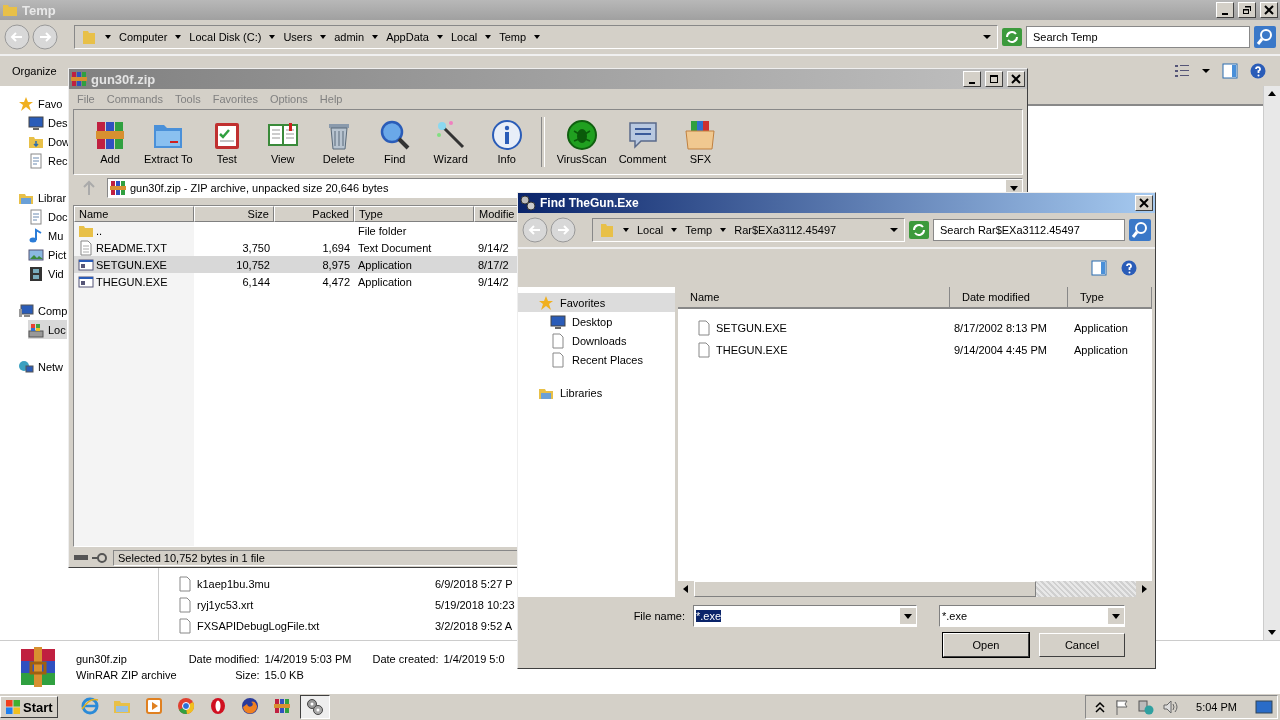  What do you see at coordinates (659, 616) in the screenshot?
I see `field-label: File name:` at bounding box center [659, 616].